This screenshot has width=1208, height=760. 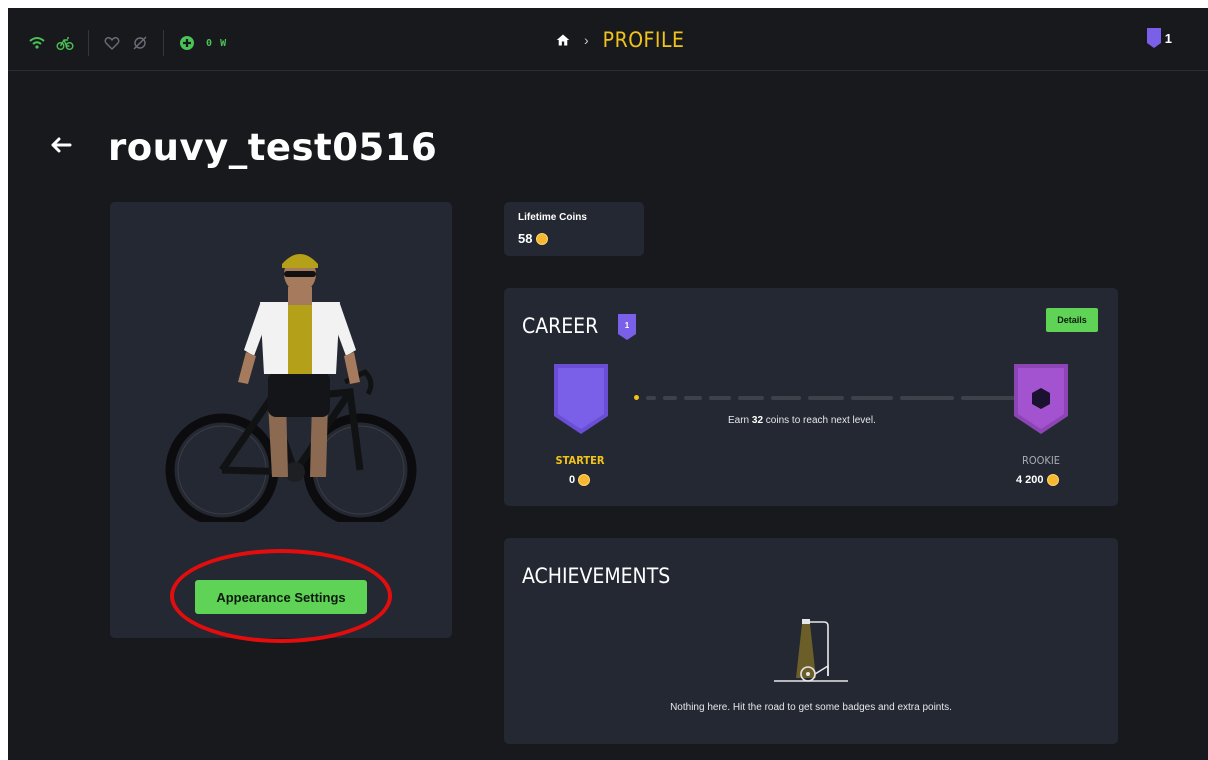 I want to click on progress-marker, so click(x=636, y=397).